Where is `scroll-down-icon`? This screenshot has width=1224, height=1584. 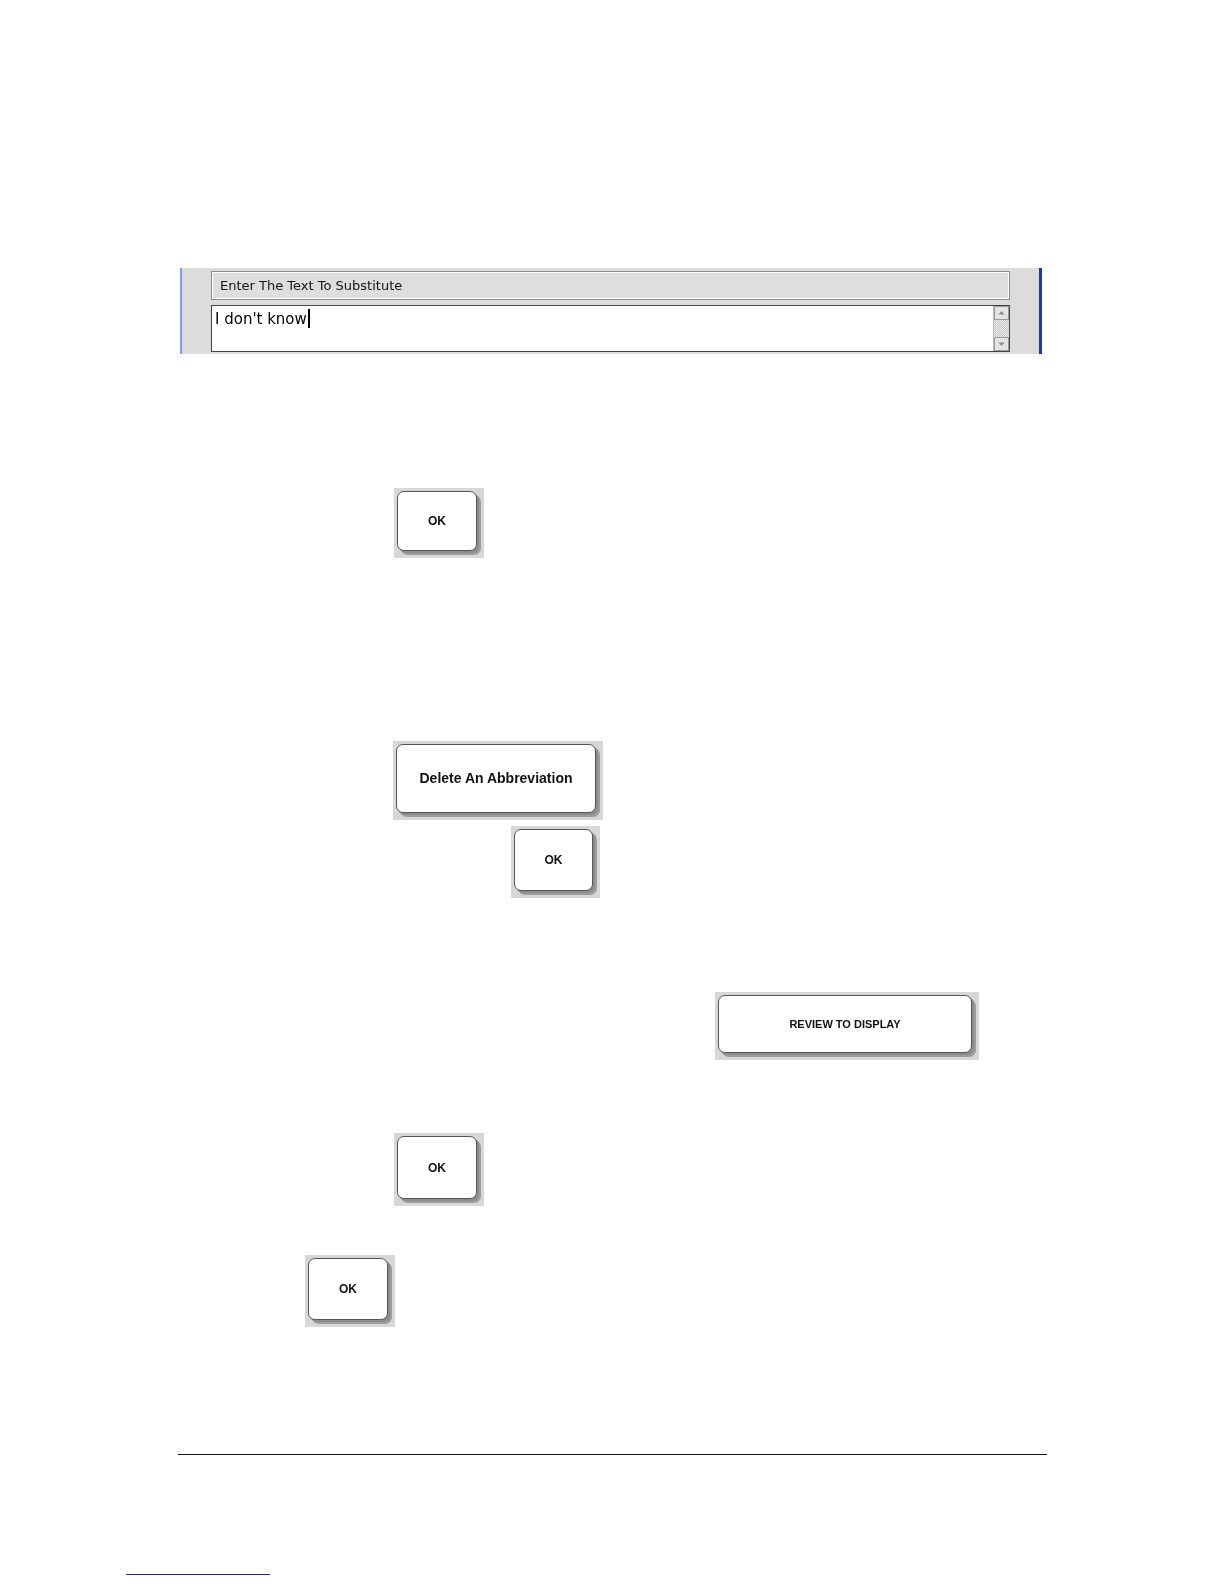 scroll-down-icon is located at coordinates (1001, 344).